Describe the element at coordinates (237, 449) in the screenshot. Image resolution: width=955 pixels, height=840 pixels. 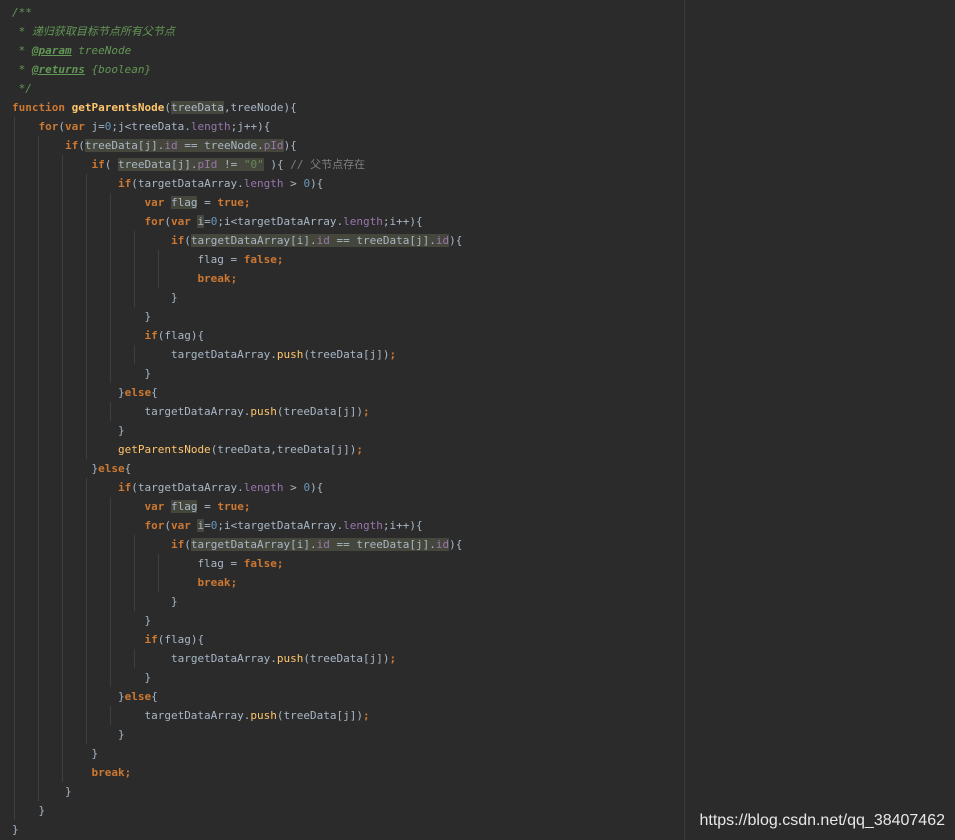
I see `code-line: getParentsNode(treeData,treeData[j]);` at that location.